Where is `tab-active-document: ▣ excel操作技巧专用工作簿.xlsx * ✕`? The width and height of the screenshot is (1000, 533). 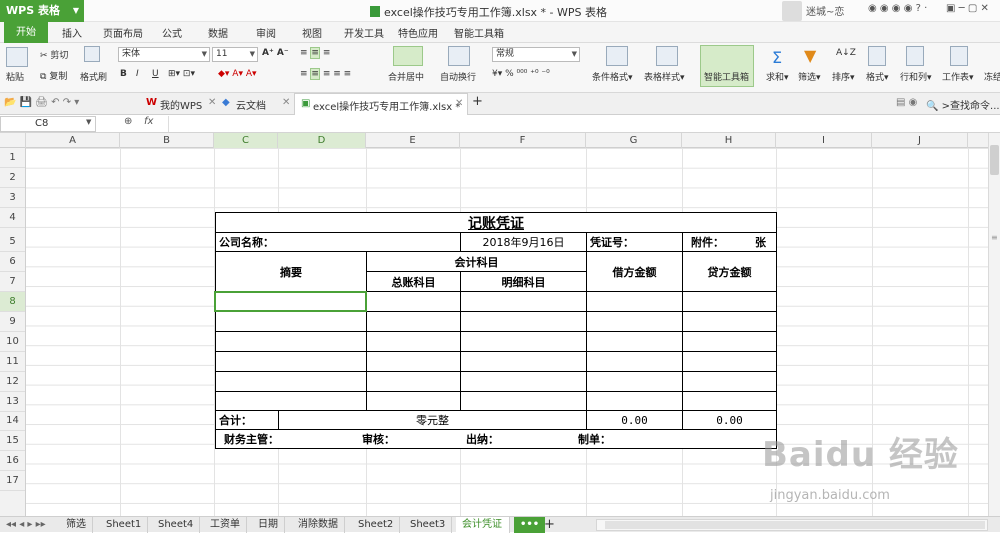
tab-active-document: ▣ excel操作技巧专用工作簿.xlsx * ✕ is located at coordinates (381, 104).